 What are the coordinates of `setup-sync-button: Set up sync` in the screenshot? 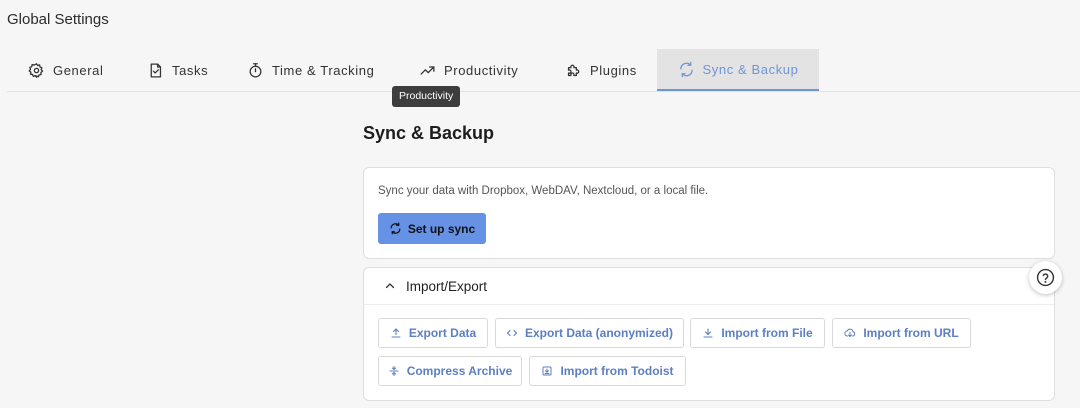 It's located at (432, 228).